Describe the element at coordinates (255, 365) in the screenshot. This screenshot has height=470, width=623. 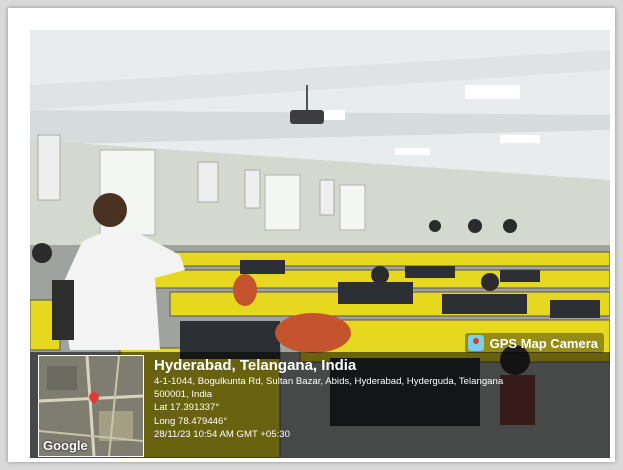
I see `location-title: Hyderabad, Telangana, India` at that location.